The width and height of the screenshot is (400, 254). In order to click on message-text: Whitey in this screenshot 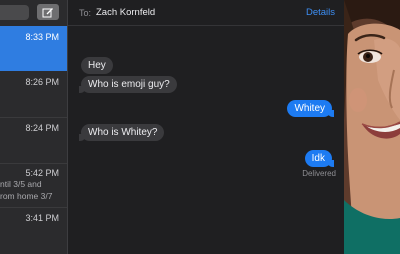, I will do `click(309, 108)`.